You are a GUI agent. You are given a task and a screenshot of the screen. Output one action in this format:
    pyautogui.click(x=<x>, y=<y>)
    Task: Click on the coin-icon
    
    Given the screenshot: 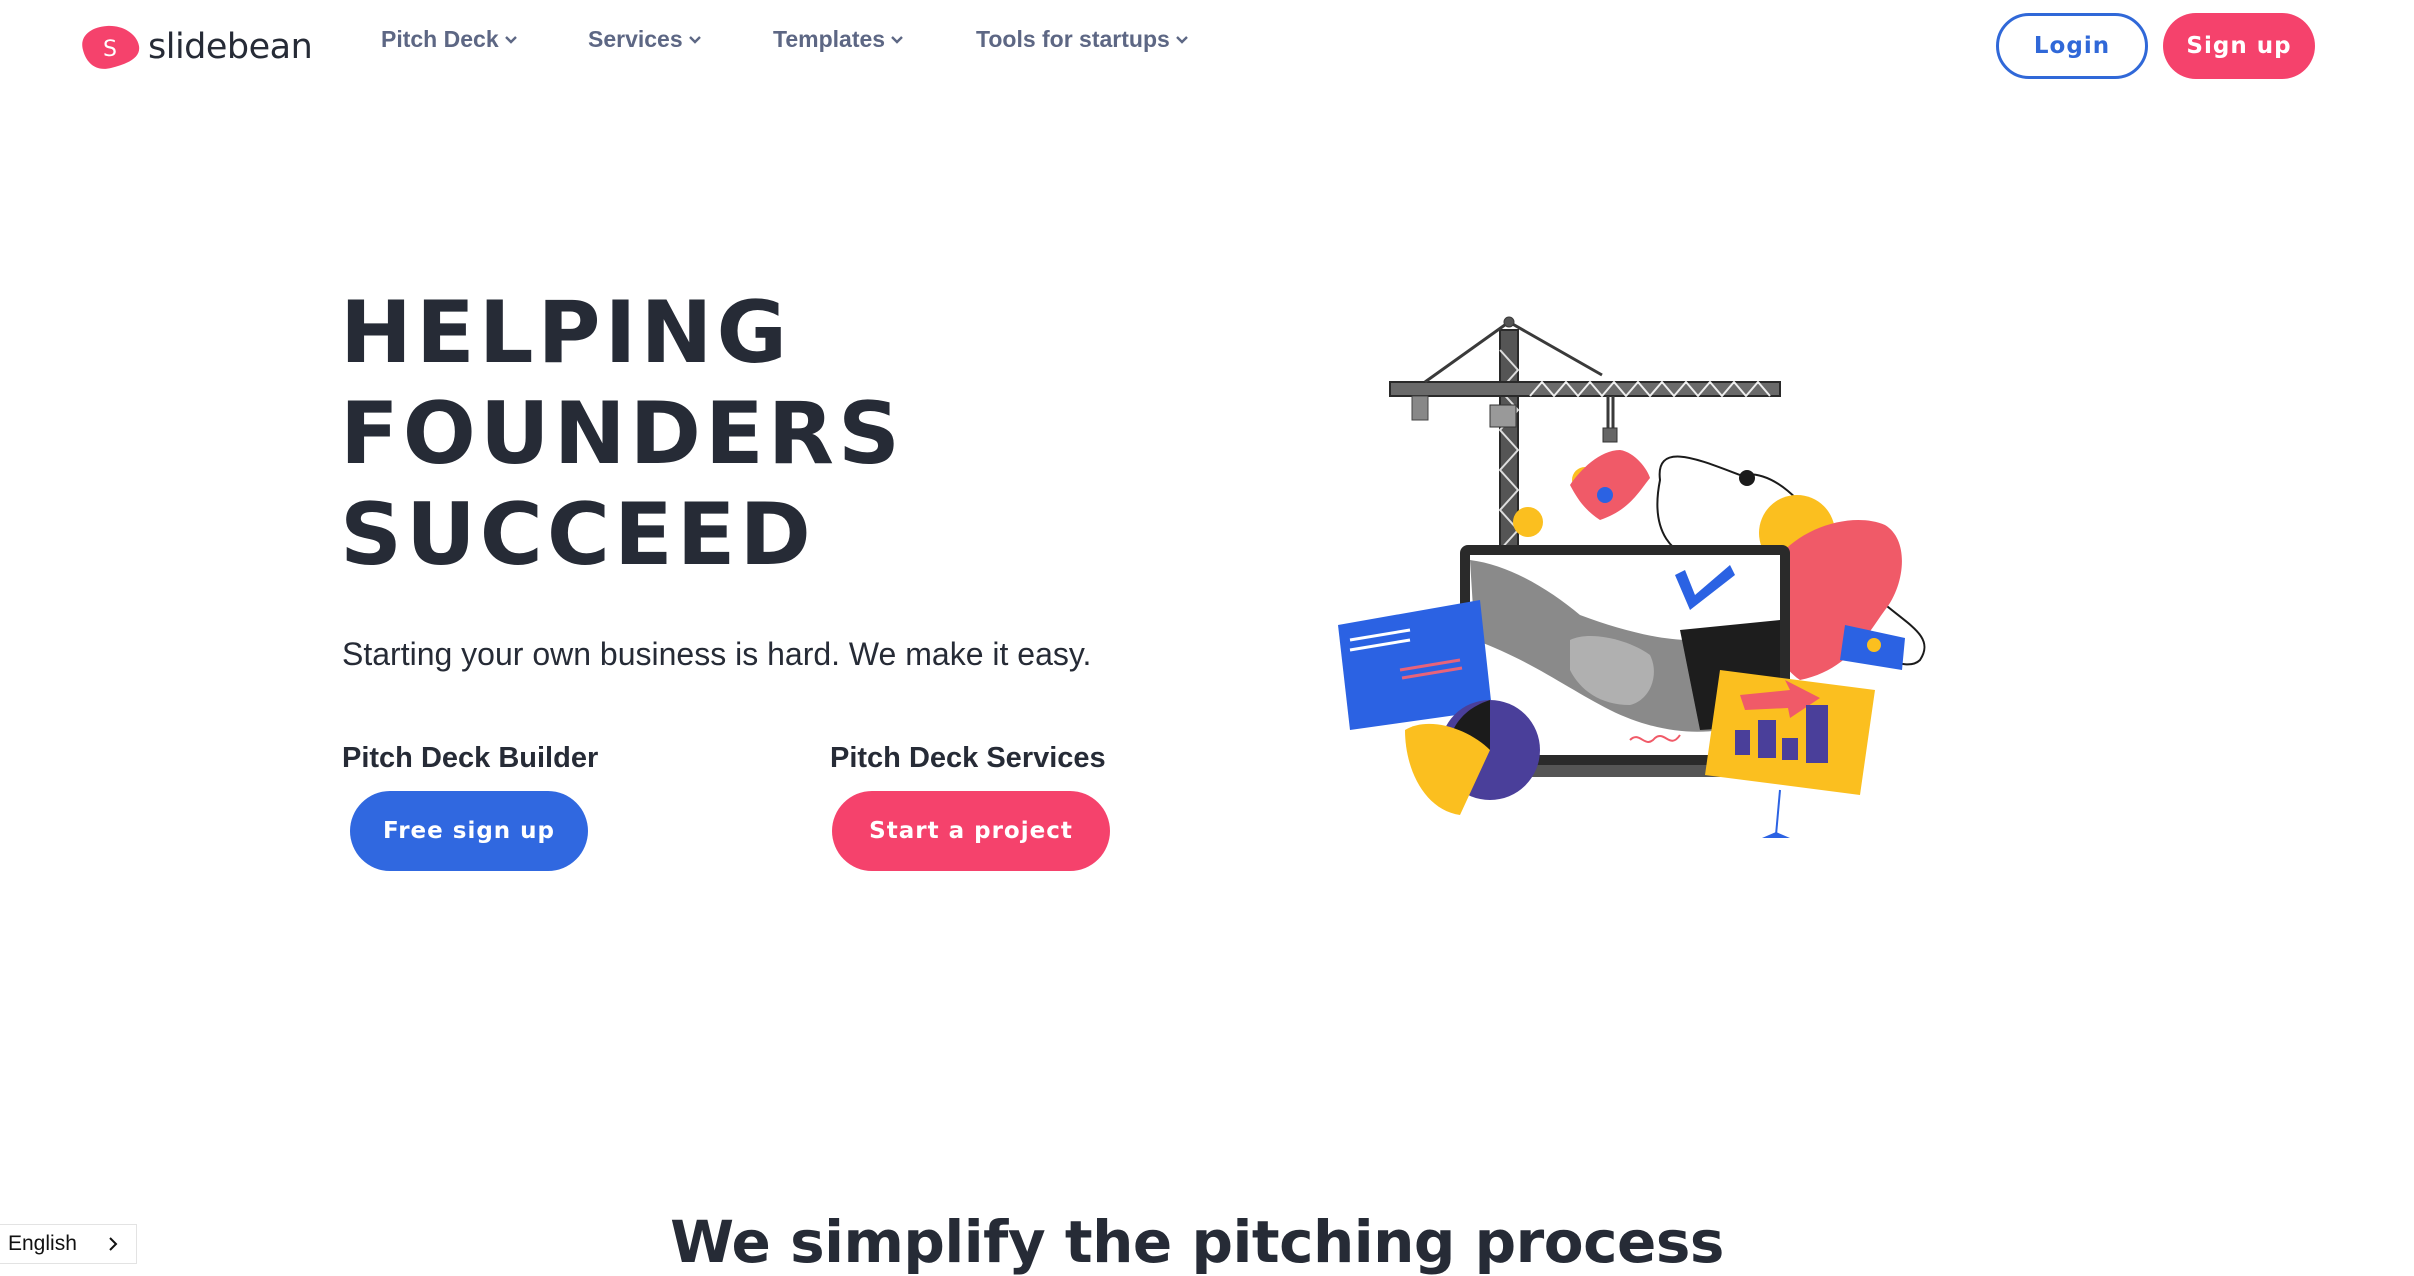 What is the action you would take?
    pyautogui.click(x=1528, y=522)
    